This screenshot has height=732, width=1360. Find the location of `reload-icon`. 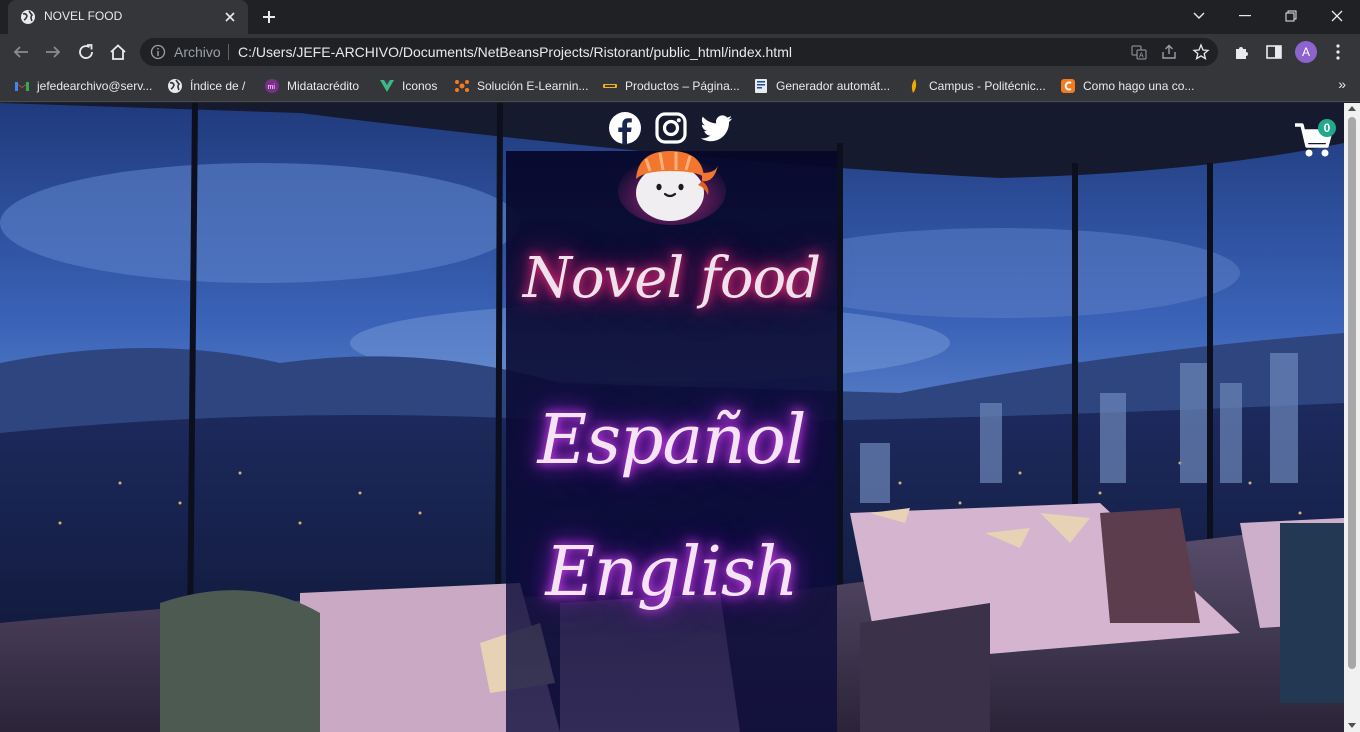

reload-icon is located at coordinates (86, 51).